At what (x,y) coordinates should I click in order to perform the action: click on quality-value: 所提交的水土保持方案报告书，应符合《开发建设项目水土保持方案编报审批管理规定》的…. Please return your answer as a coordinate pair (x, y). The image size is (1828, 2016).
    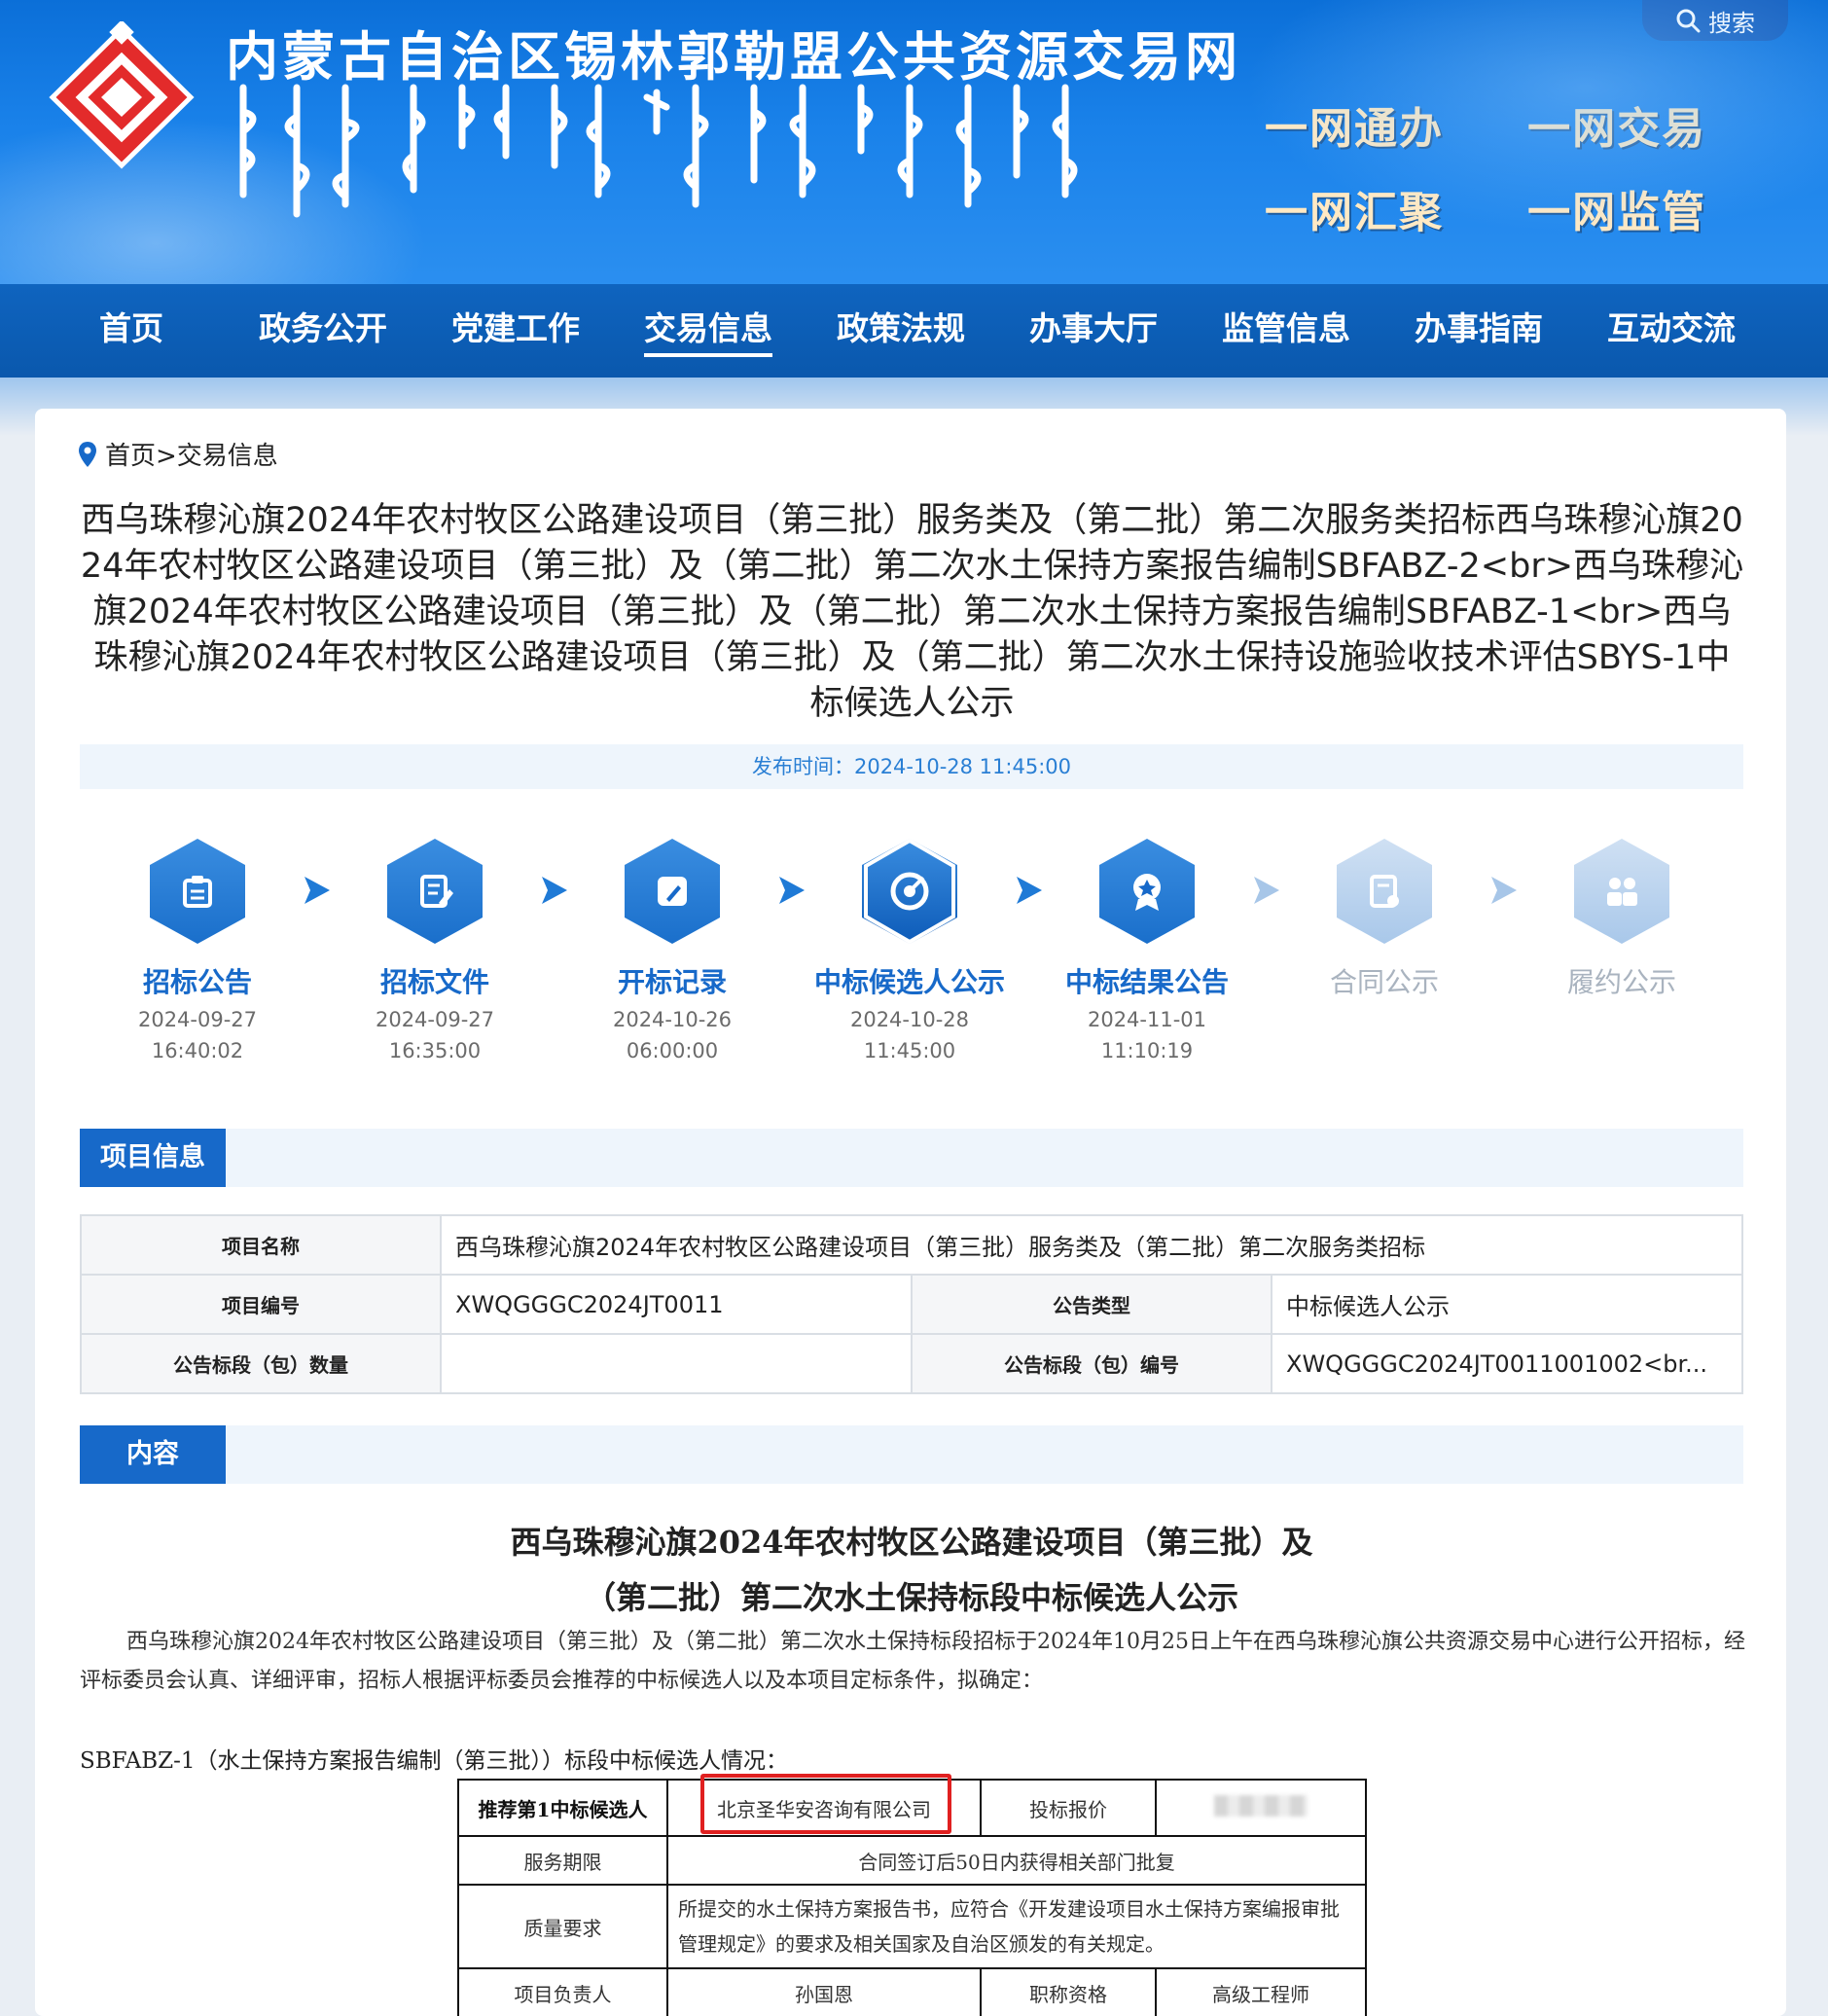
    Looking at the image, I should click on (1016, 1926).